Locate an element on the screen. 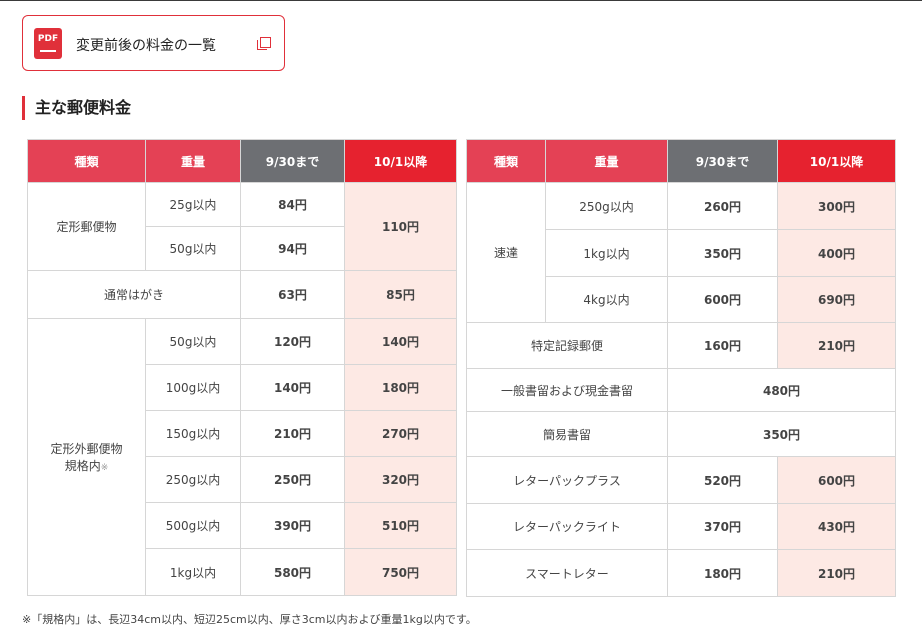 Image resolution: width=922 pixels, height=639 pixels. old-price-cell: 600円 is located at coordinates (722, 299).